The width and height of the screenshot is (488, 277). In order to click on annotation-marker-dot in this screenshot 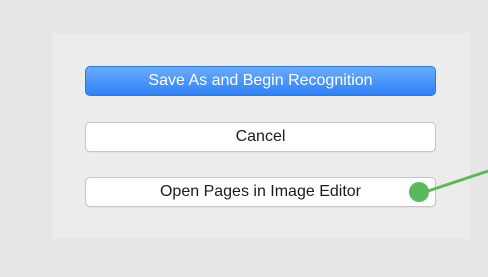, I will do `click(419, 192)`.